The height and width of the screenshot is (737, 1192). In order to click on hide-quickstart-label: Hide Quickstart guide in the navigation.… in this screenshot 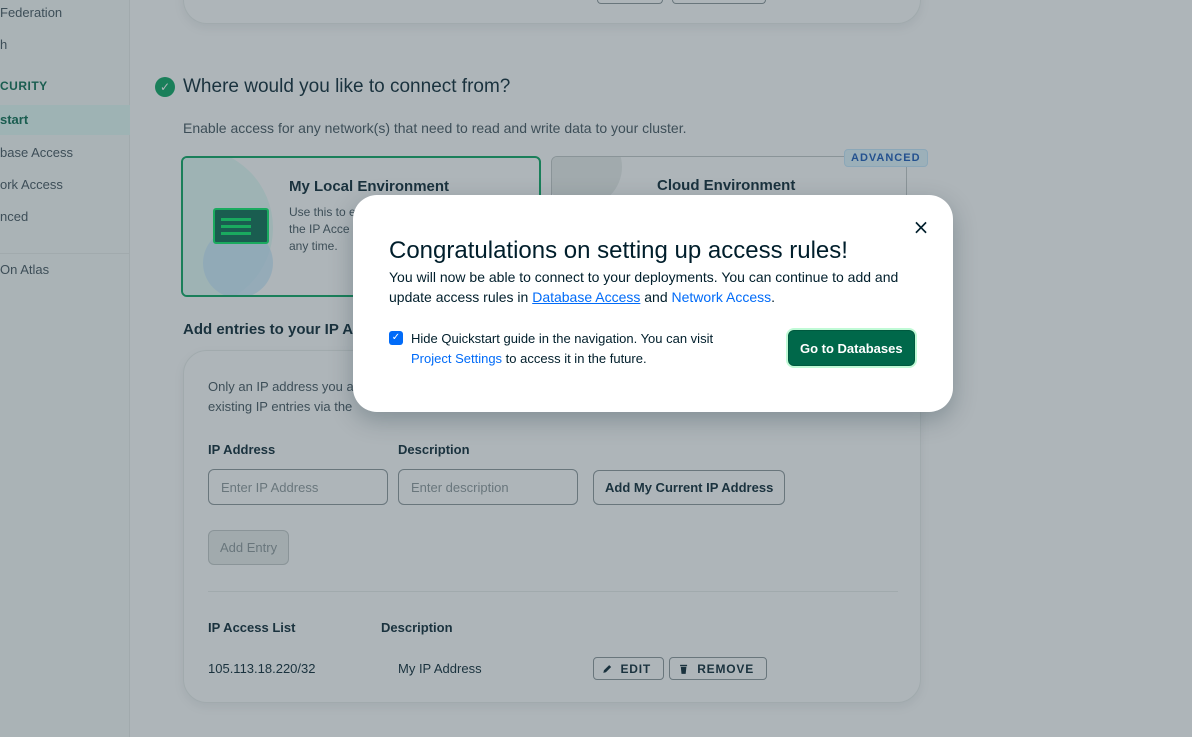, I will do `click(581, 349)`.